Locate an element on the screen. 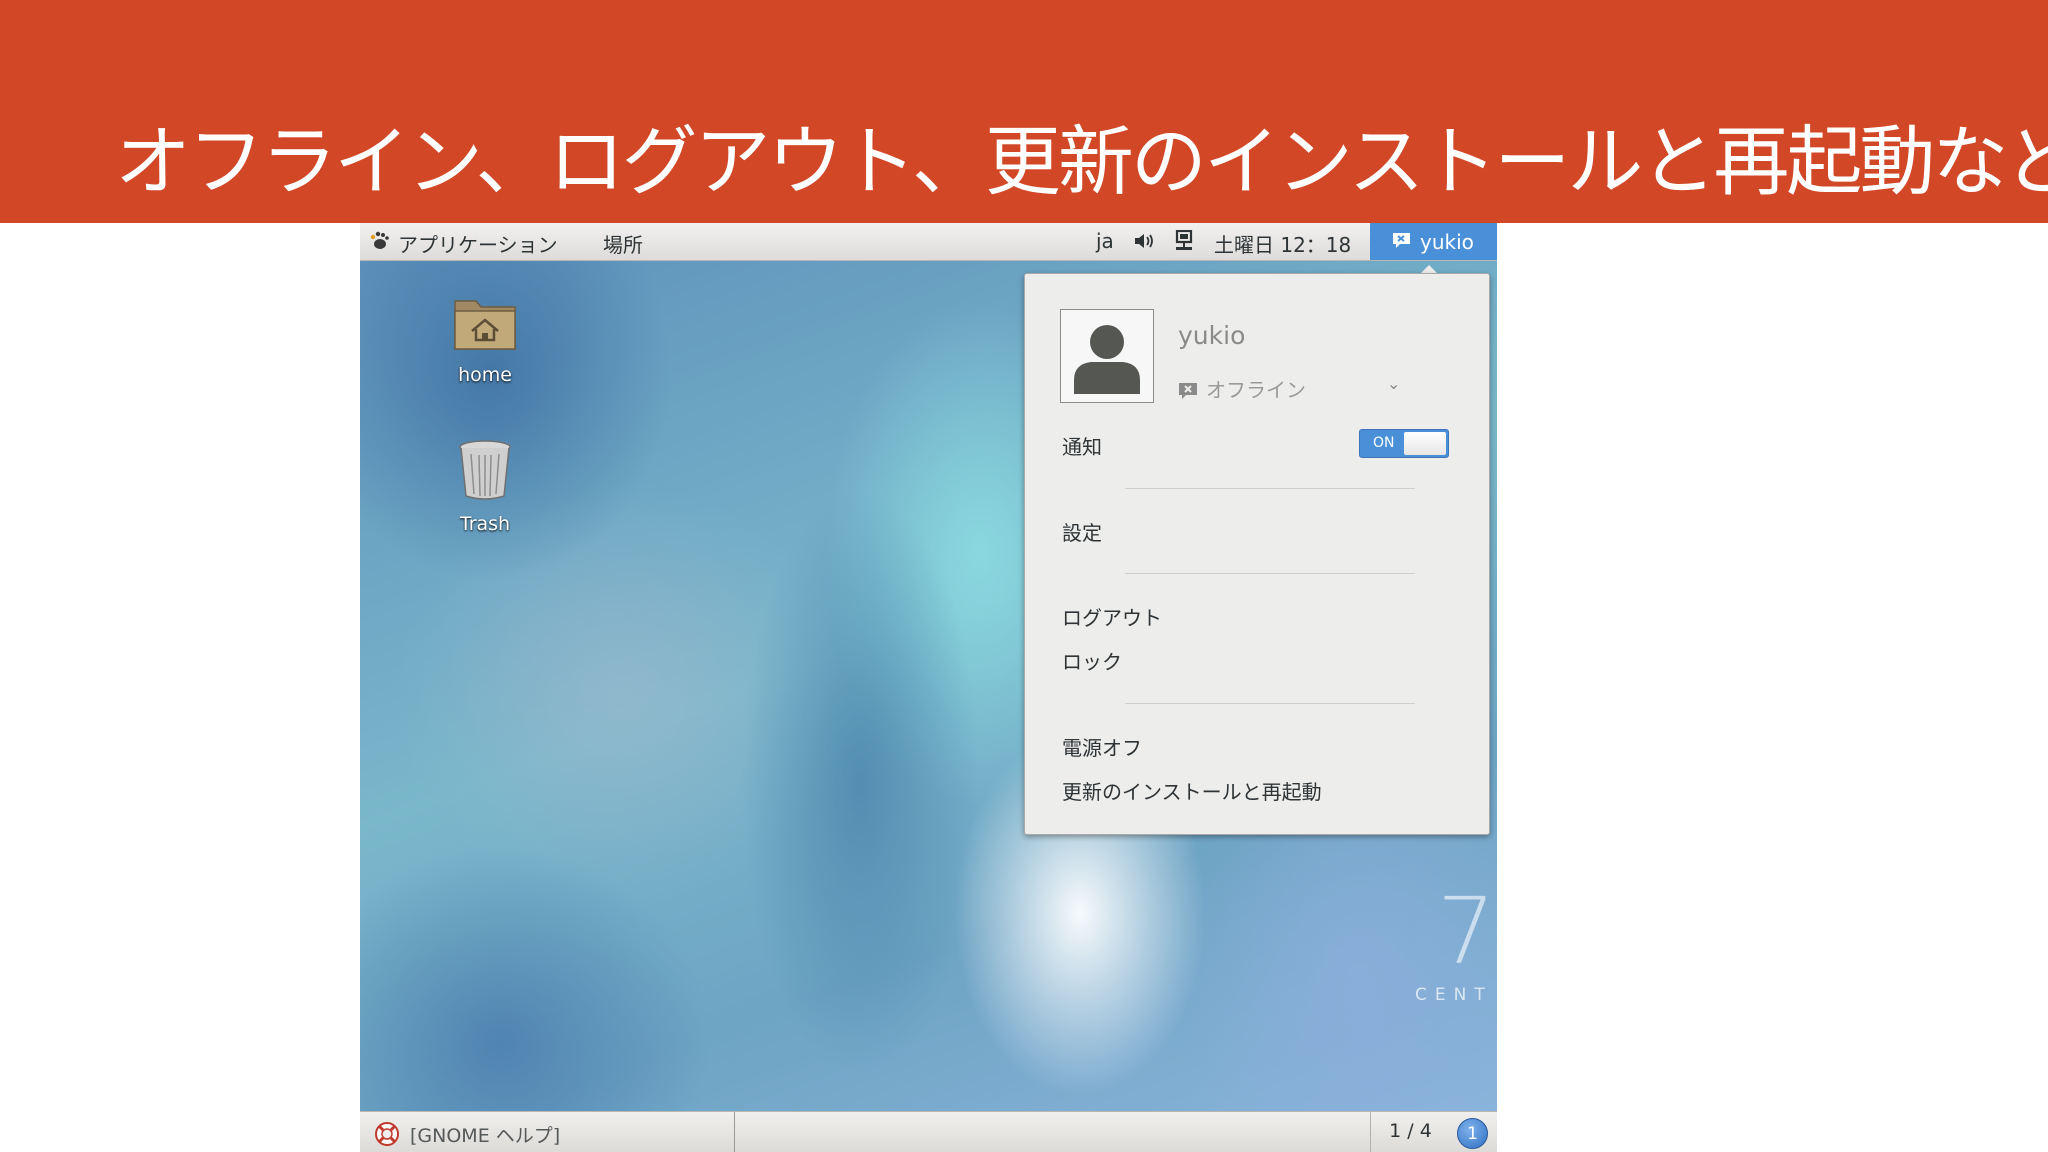 This screenshot has height=1152, width=2048. offline-status-icon is located at coordinates (1188, 391).